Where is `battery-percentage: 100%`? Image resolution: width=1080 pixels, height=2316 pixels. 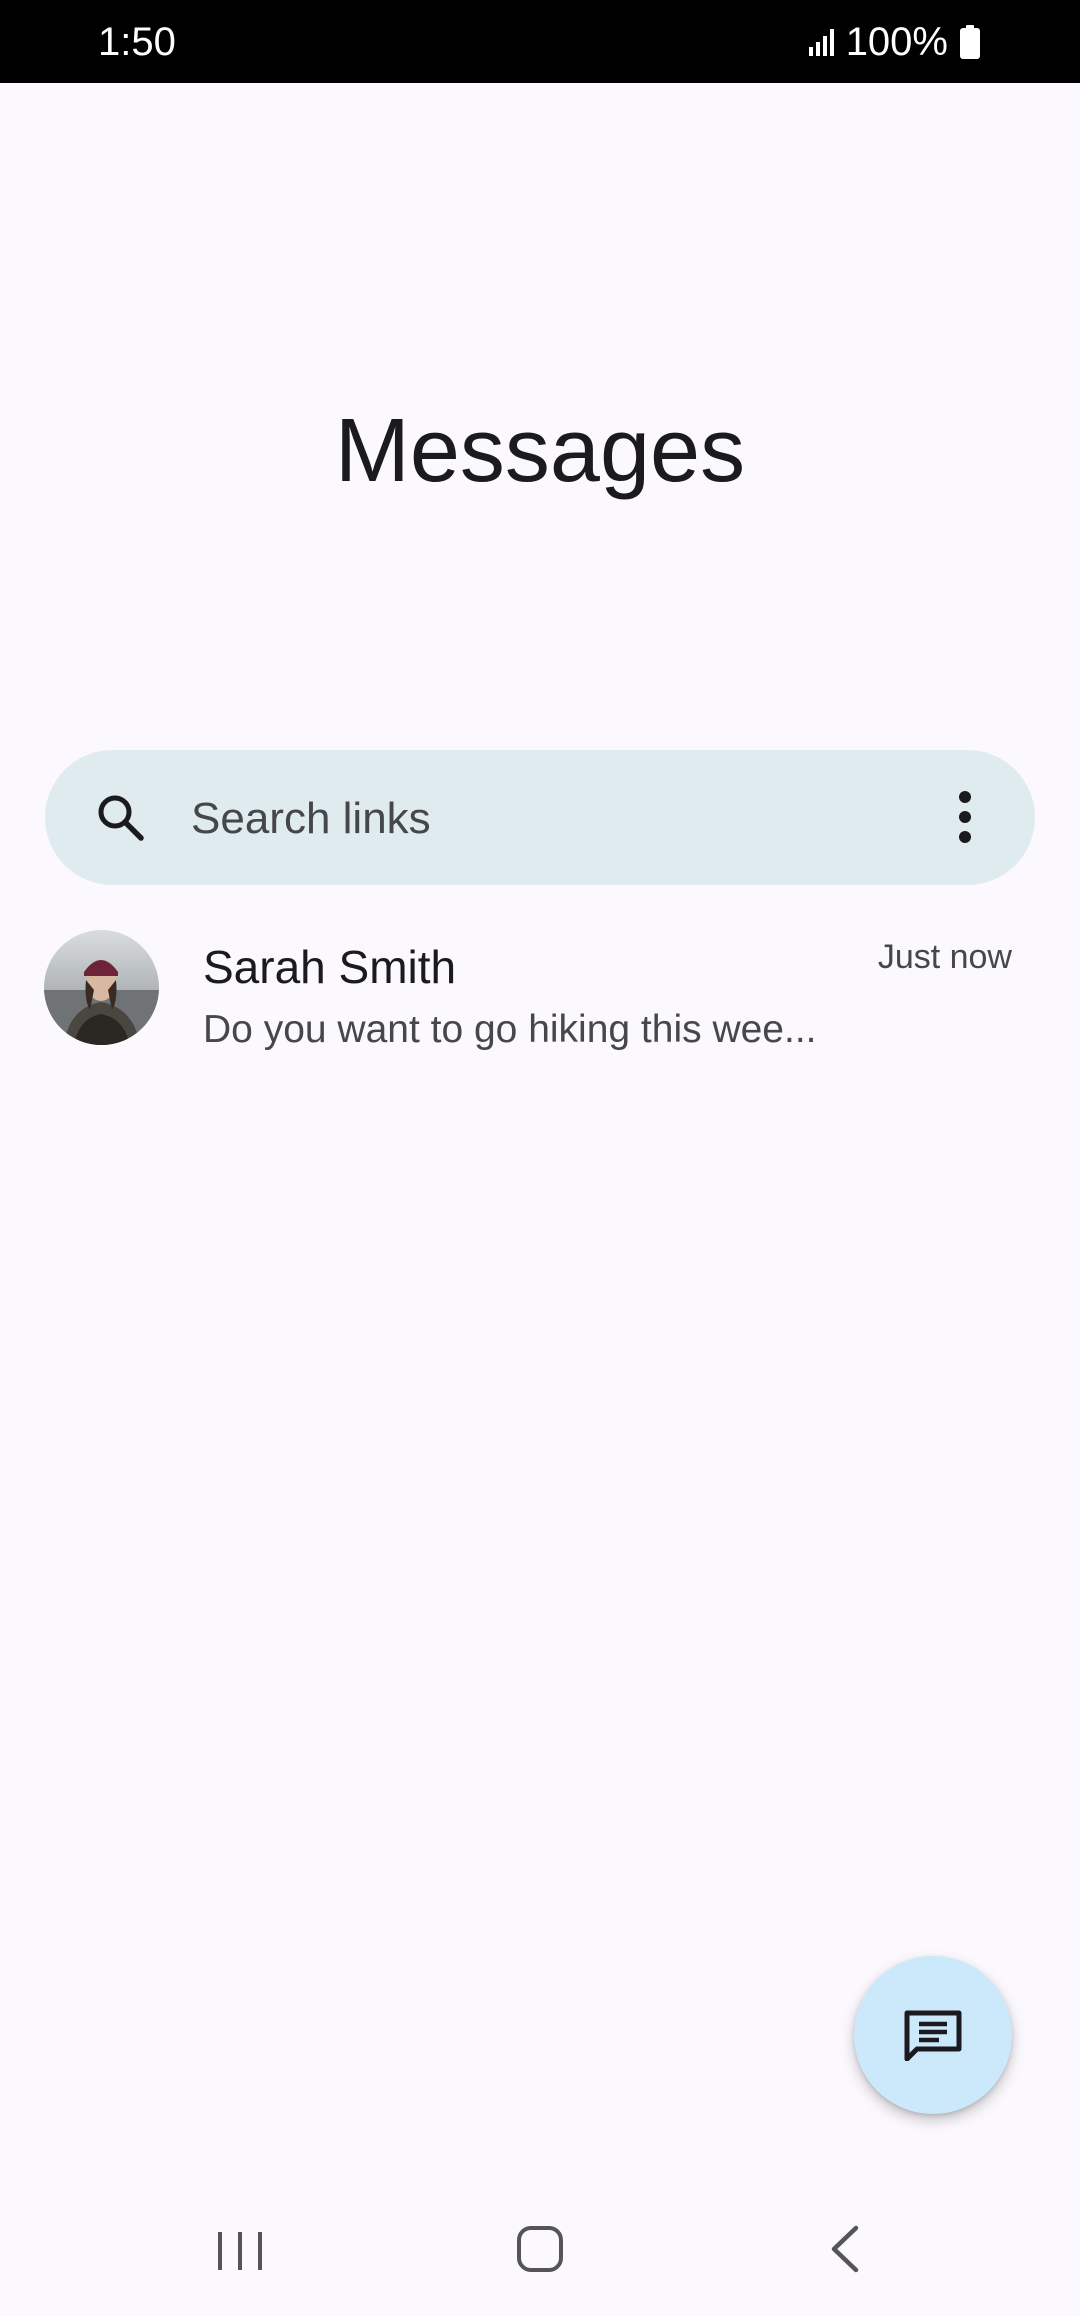 battery-percentage: 100% is located at coordinates (896, 41).